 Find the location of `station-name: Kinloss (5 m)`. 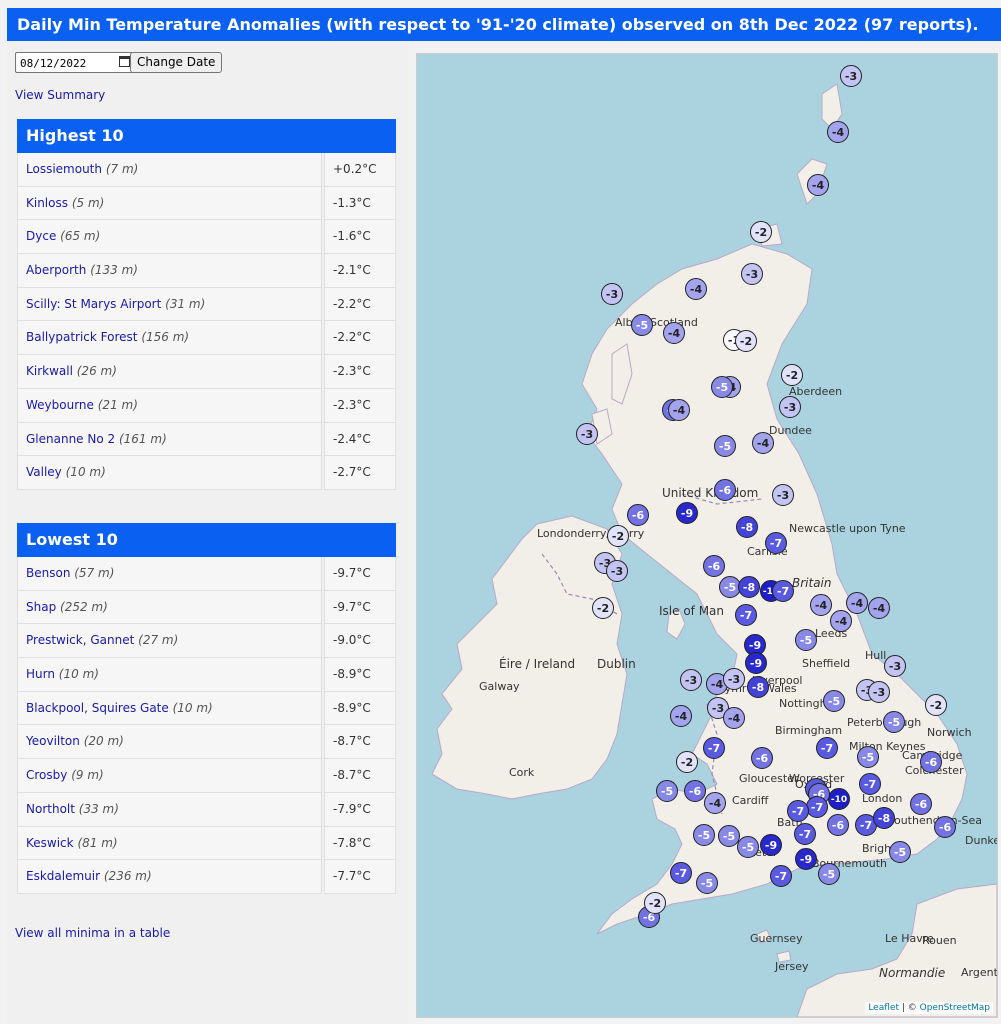

station-name: Kinloss (5 m) is located at coordinates (169, 203).